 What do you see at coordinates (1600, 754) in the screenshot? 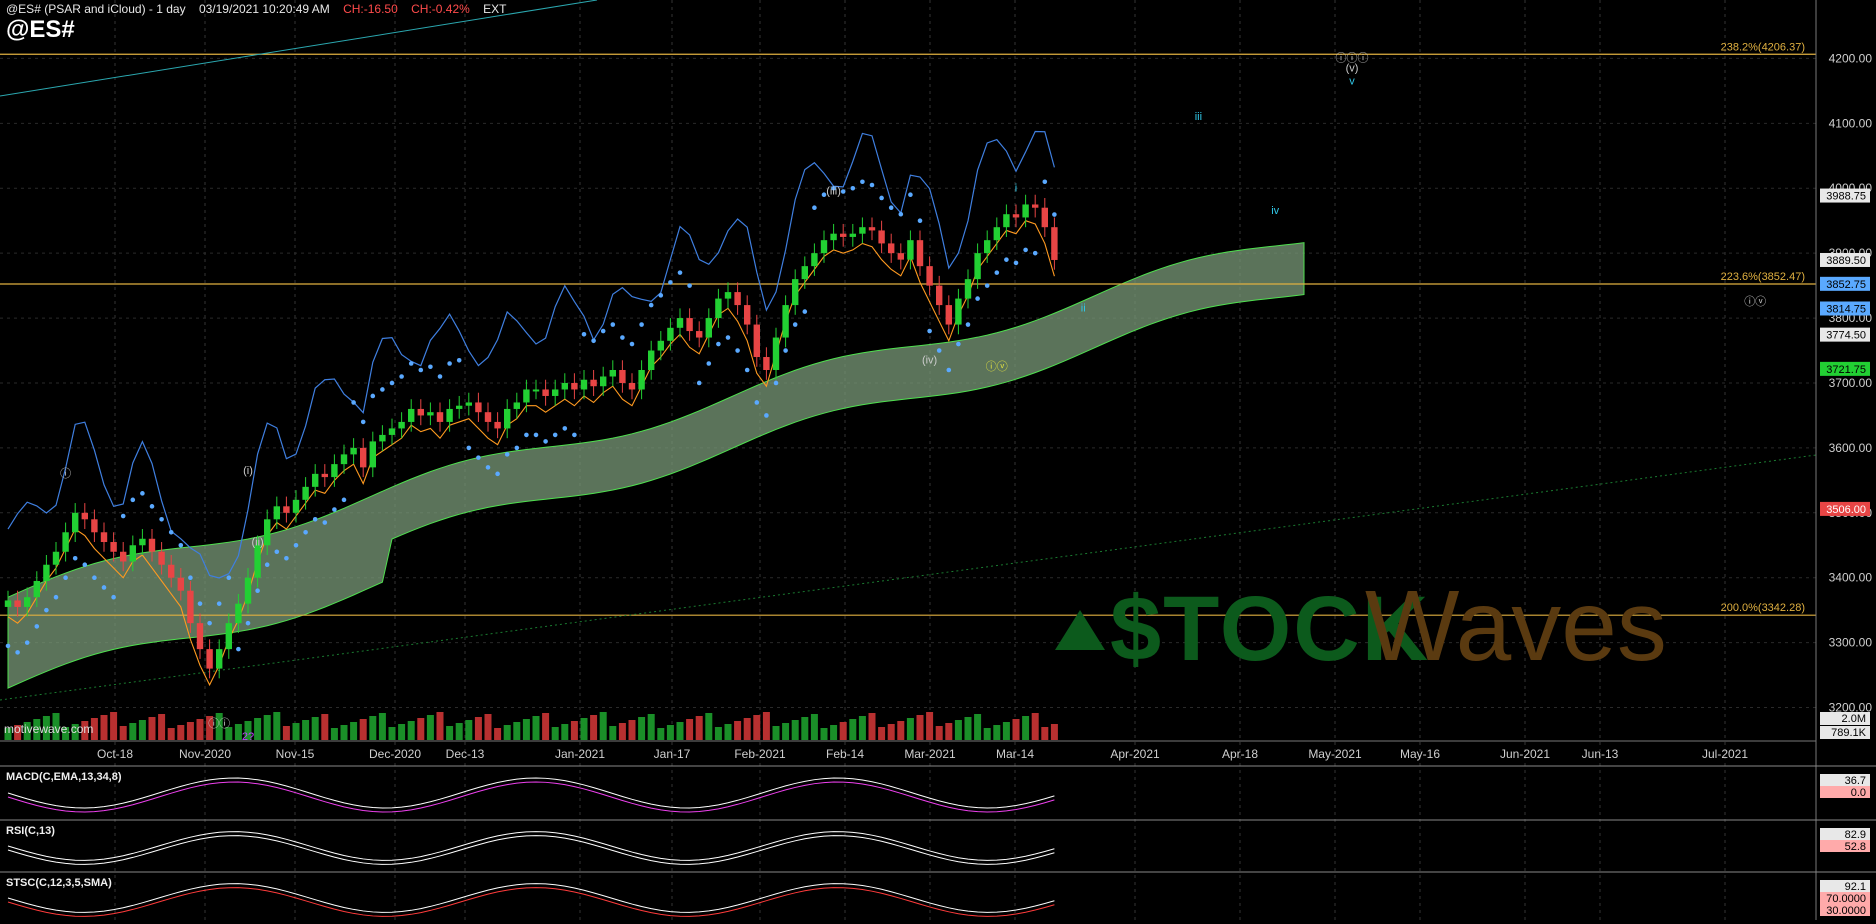
I see `x-tick-label: Jun-13` at bounding box center [1600, 754].